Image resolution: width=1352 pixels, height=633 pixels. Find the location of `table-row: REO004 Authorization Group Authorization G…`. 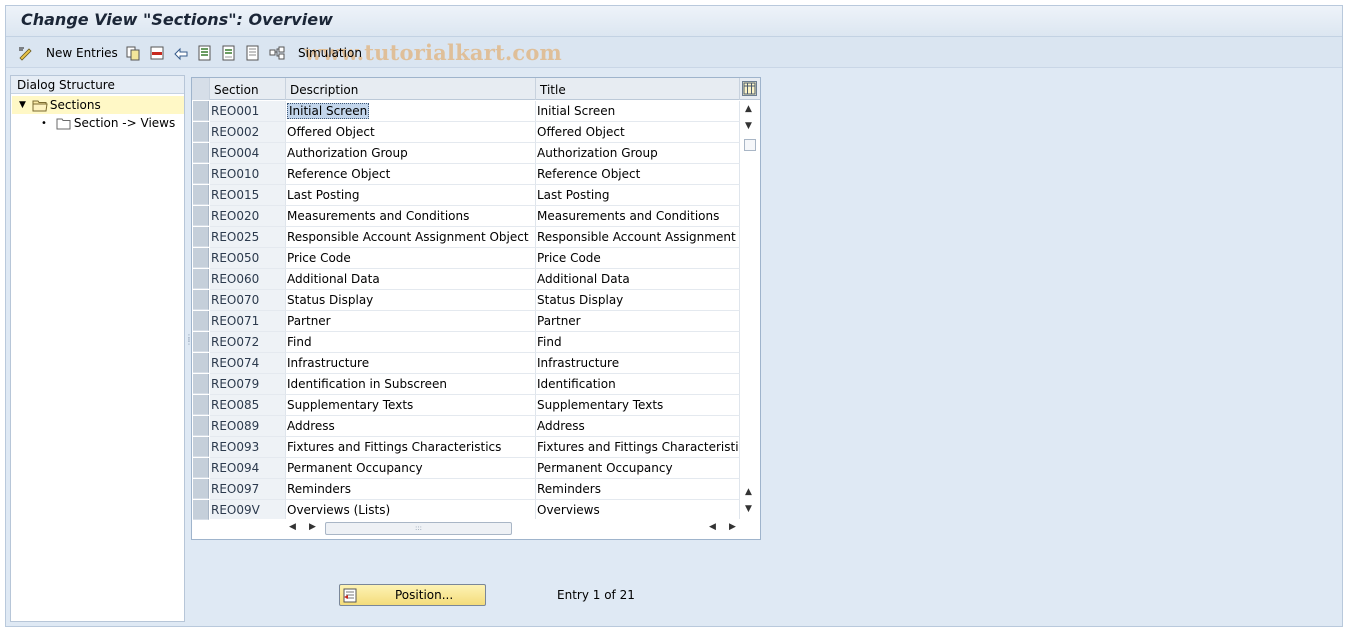

table-row: REO004 Authorization Group Authorization G… is located at coordinates (467, 153).